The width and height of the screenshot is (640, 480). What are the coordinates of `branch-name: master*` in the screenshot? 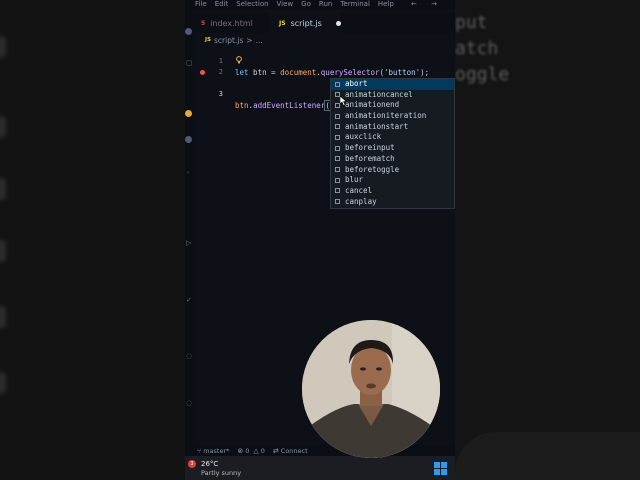 It's located at (216, 450).